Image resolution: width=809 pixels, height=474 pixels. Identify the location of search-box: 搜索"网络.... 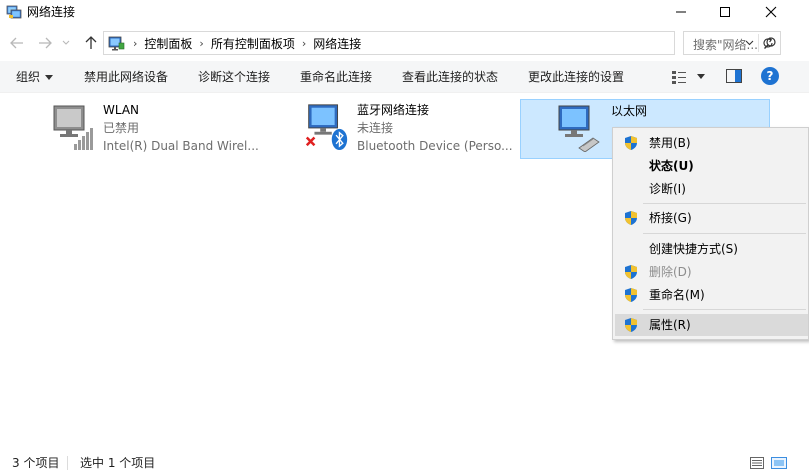
(732, 43).